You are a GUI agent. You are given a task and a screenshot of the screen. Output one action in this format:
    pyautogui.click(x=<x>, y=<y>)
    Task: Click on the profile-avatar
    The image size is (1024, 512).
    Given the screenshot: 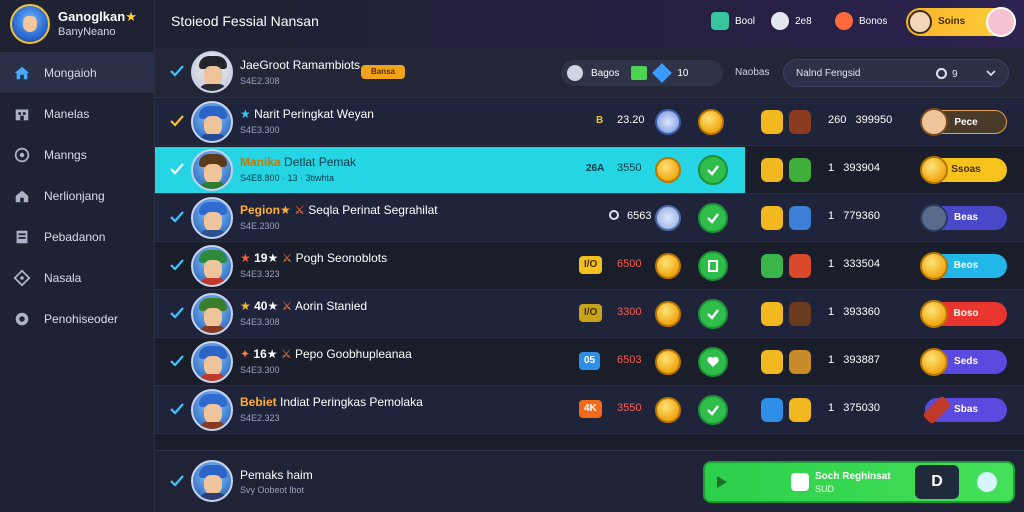 What is the action you would take?
    pyautogui.click(x=1001, y=22)
    